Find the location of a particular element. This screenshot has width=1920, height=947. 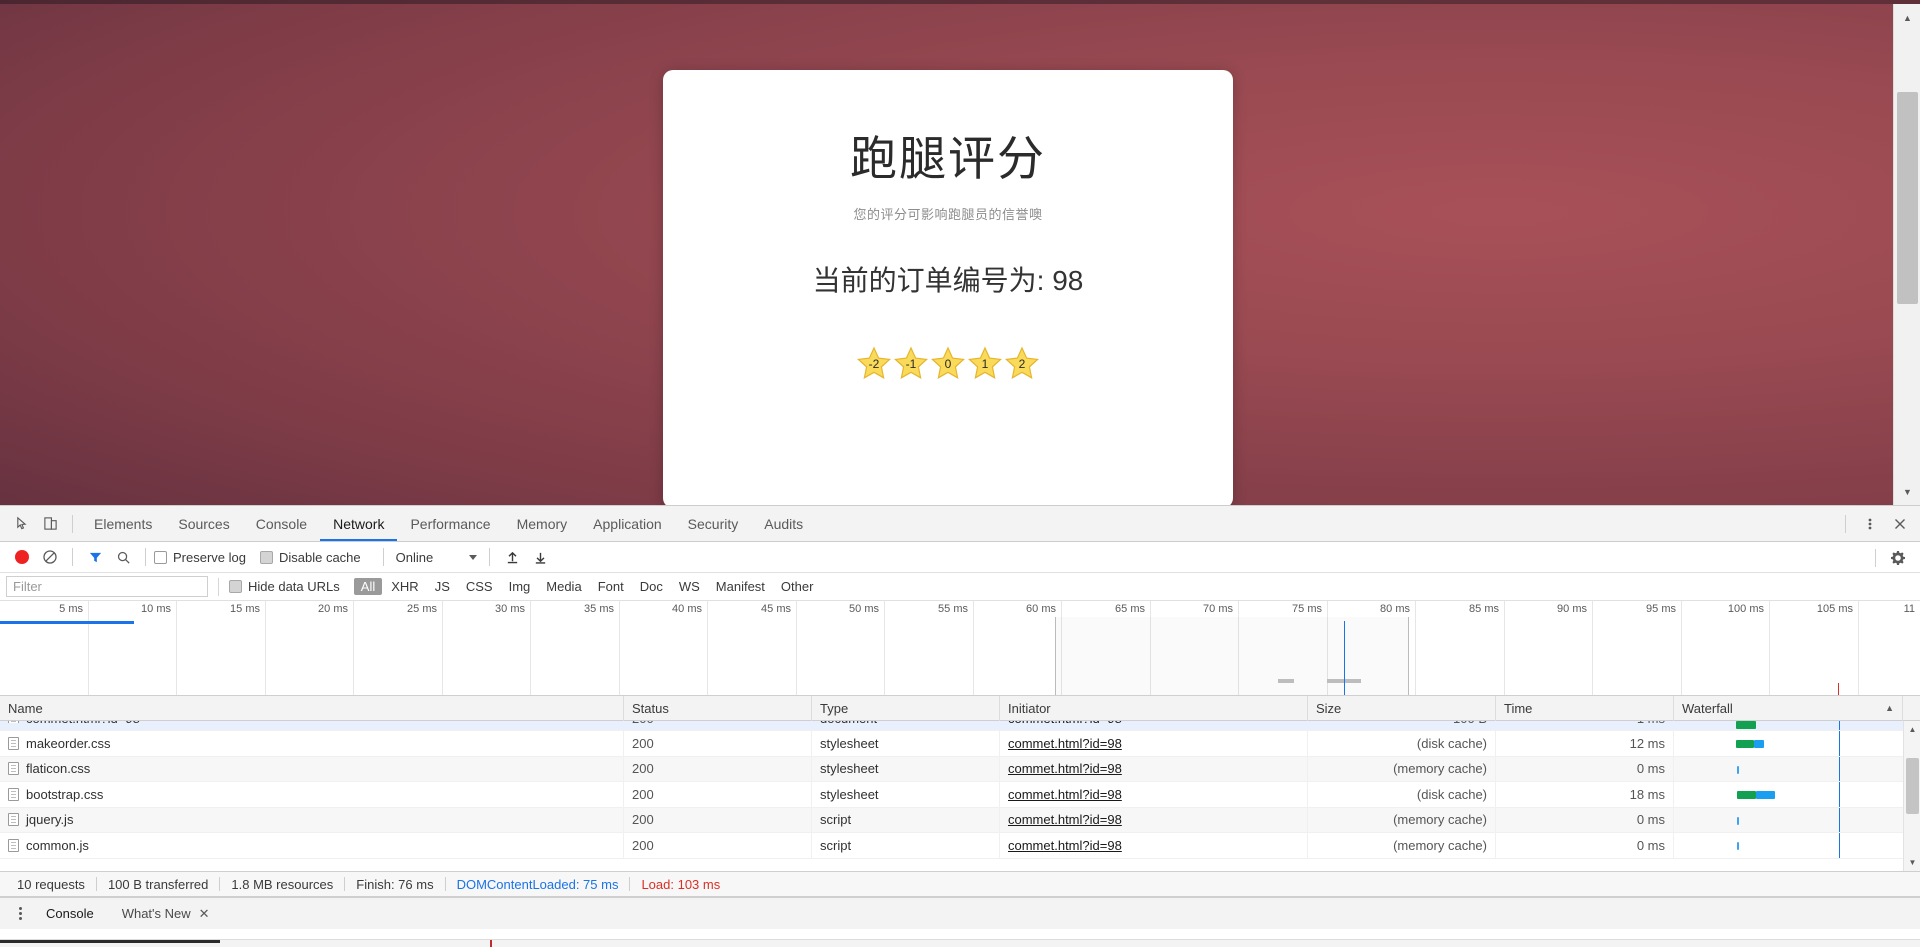

type-filter-xhr: XHR is located at coordinates (404, 586).